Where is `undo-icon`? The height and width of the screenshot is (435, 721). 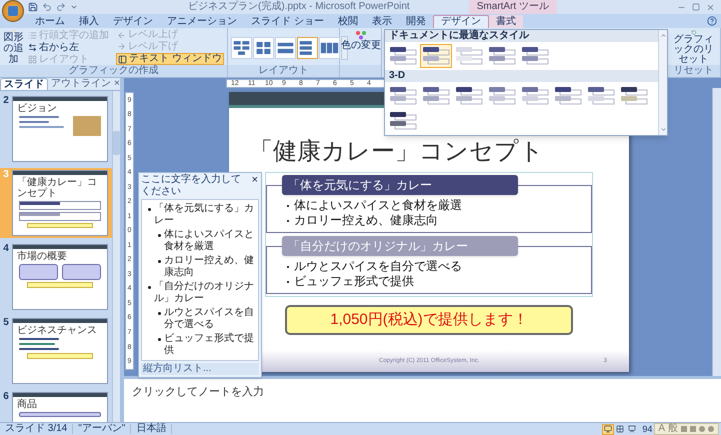 undo-icon is located at coordinates (47, 7).